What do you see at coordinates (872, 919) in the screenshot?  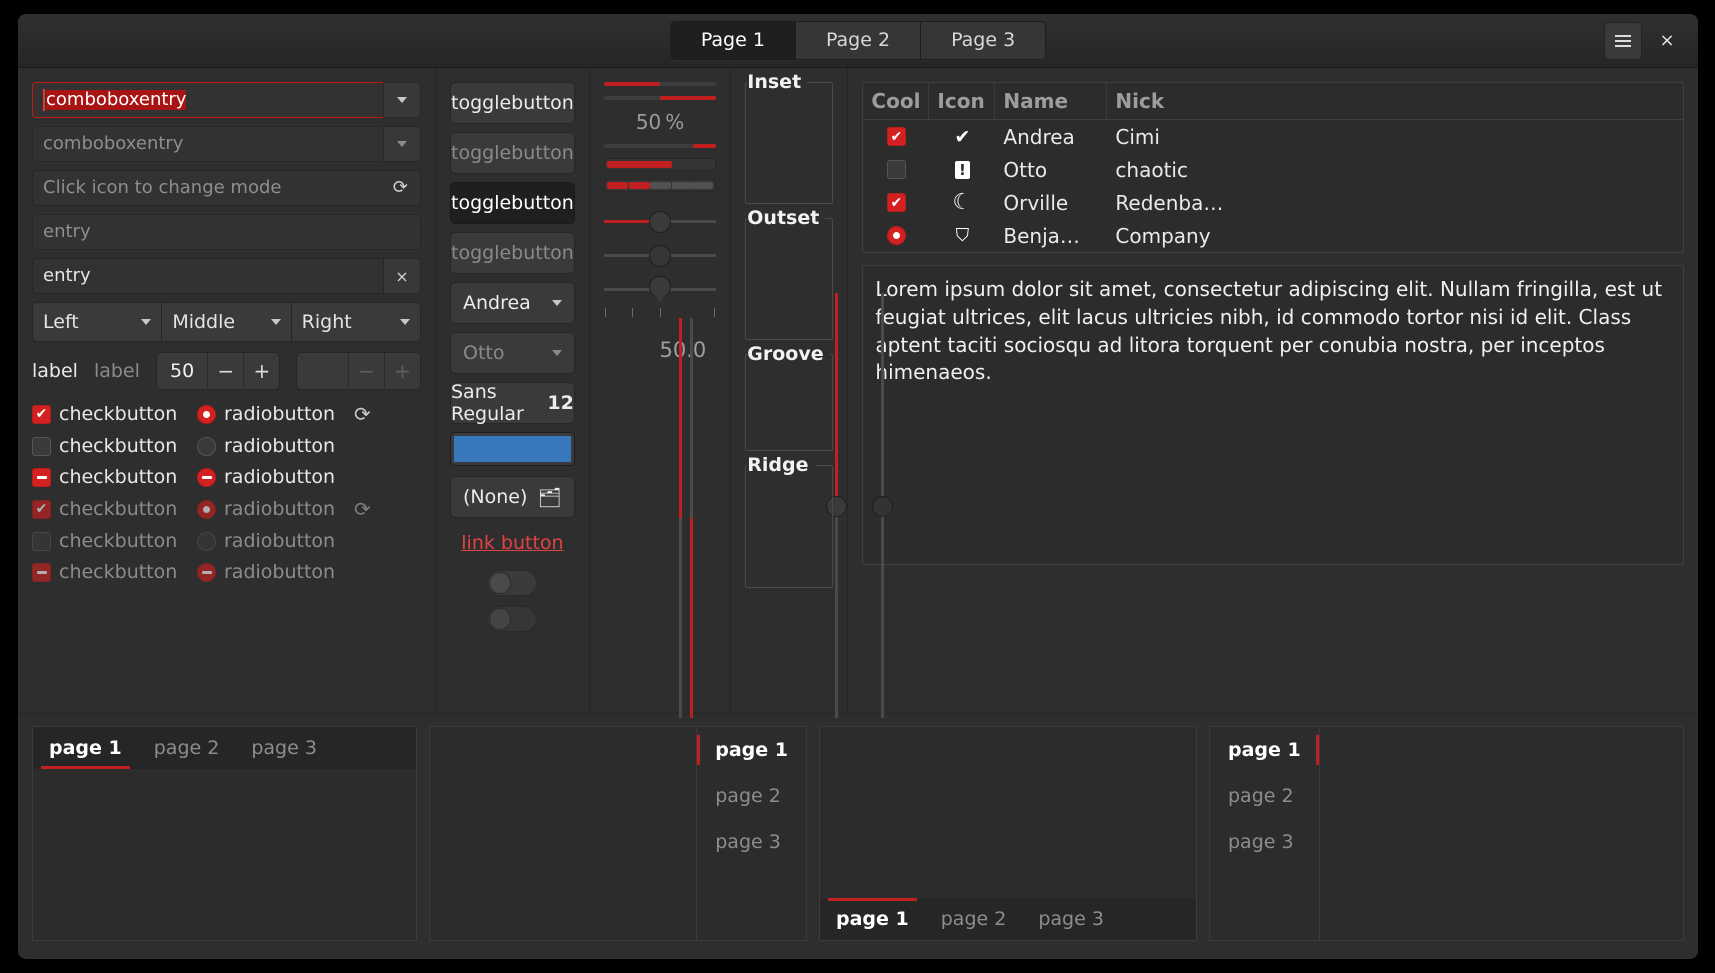 I see `notebook-bottom-tab-1: page 1` at bounding box center [872, 919].